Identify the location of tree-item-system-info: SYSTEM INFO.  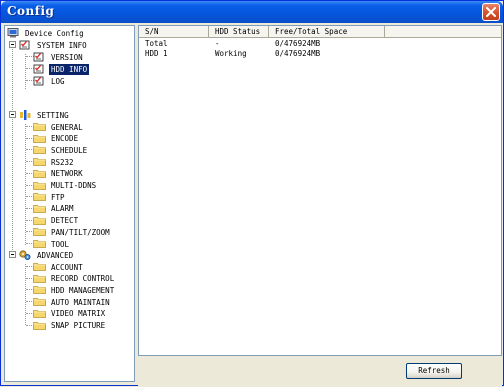
(54, 45).